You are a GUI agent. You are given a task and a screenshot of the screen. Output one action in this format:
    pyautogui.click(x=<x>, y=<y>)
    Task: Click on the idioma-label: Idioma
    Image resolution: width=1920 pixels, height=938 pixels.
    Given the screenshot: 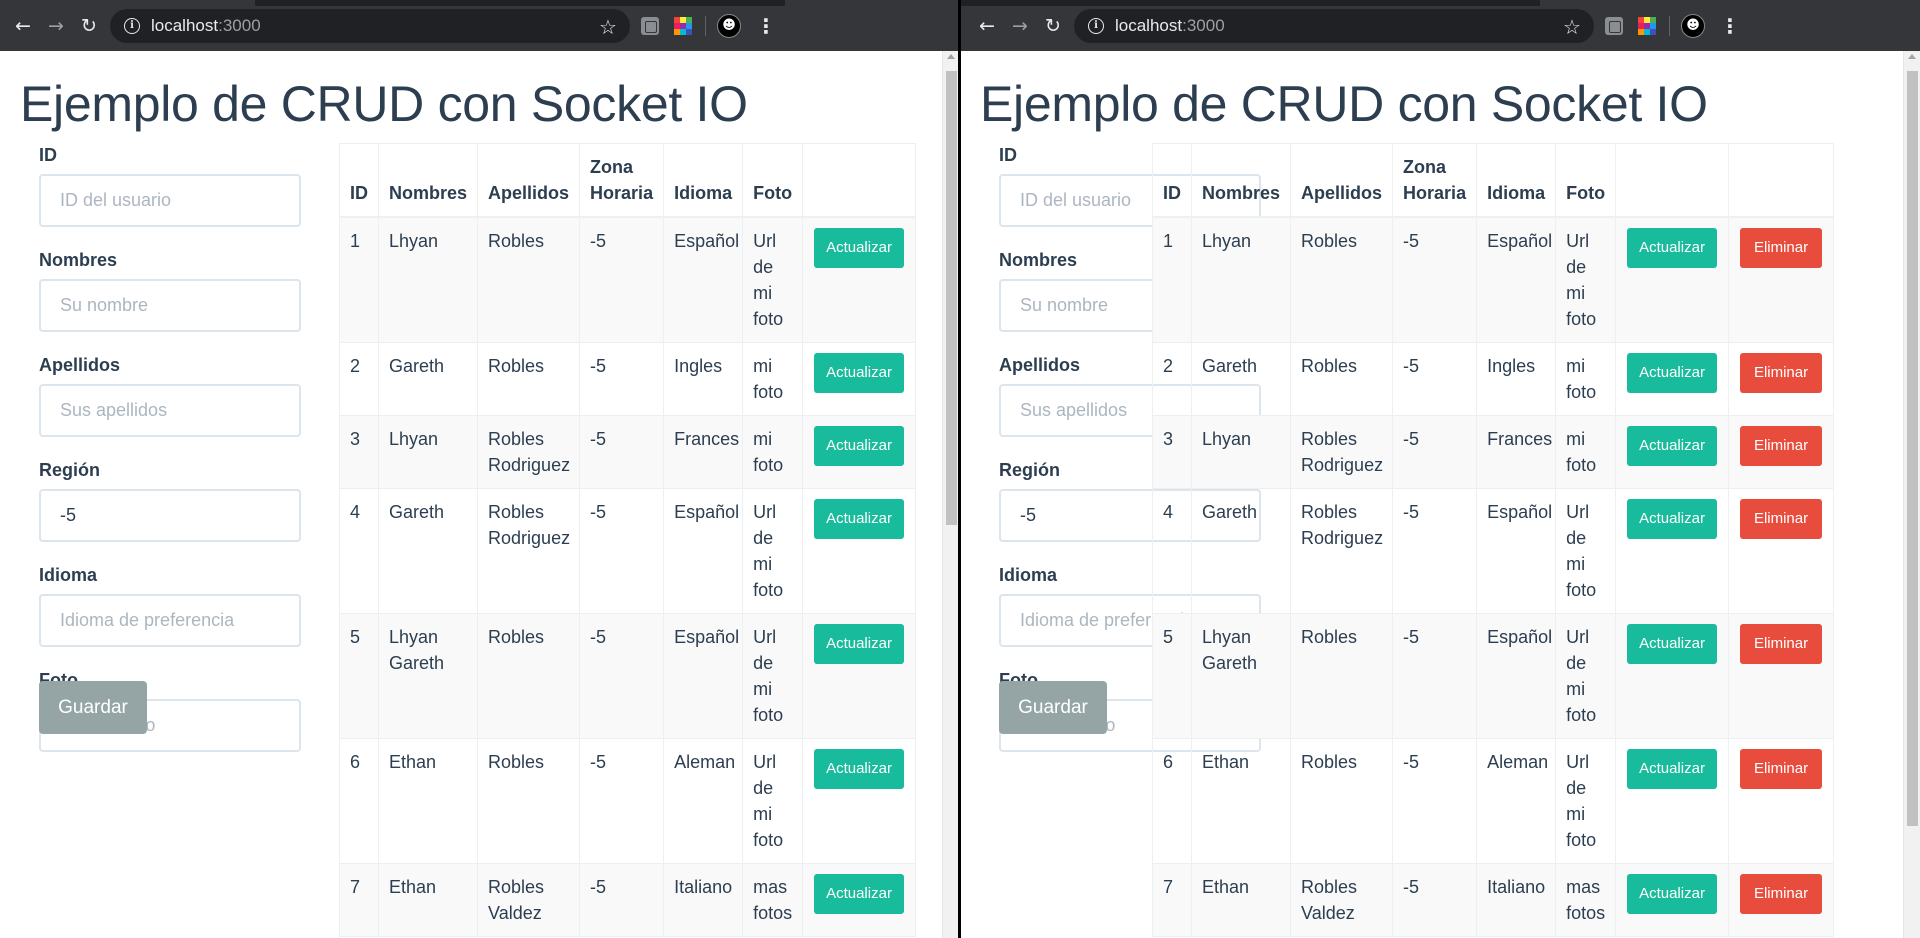 What is the action you would take?
    pyautogui.click(x=68, y=575)
    